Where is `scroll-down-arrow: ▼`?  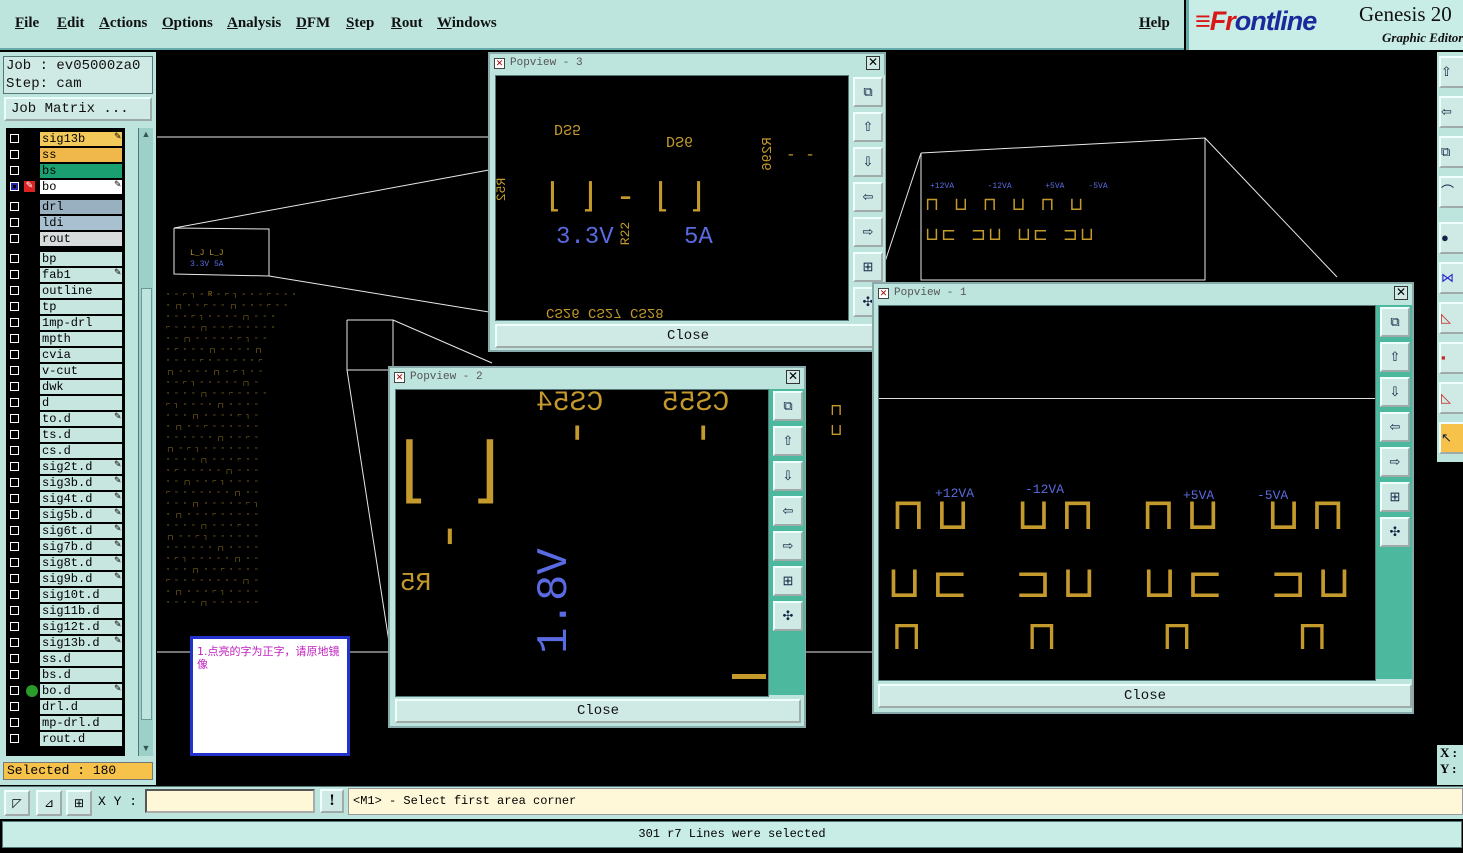 scroll-down-arrow: ▼ is located at coordinates (146, 748).